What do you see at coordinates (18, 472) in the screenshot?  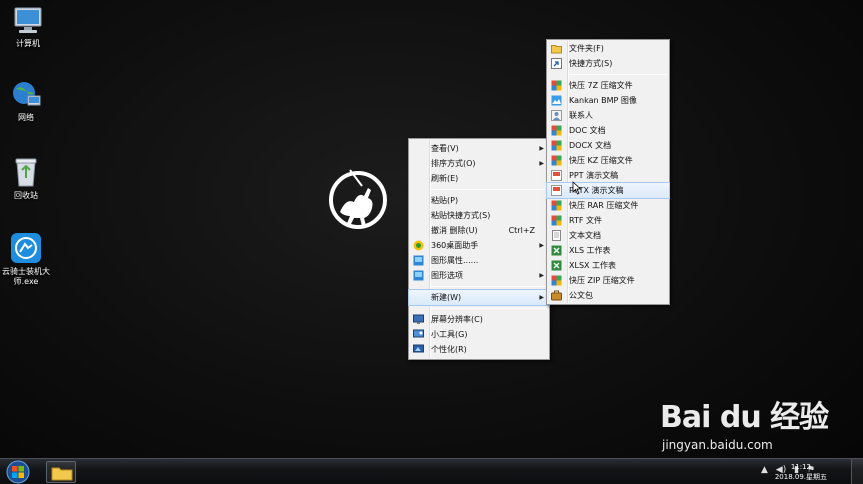 I see `start-button` at bounding box center [18, 472].